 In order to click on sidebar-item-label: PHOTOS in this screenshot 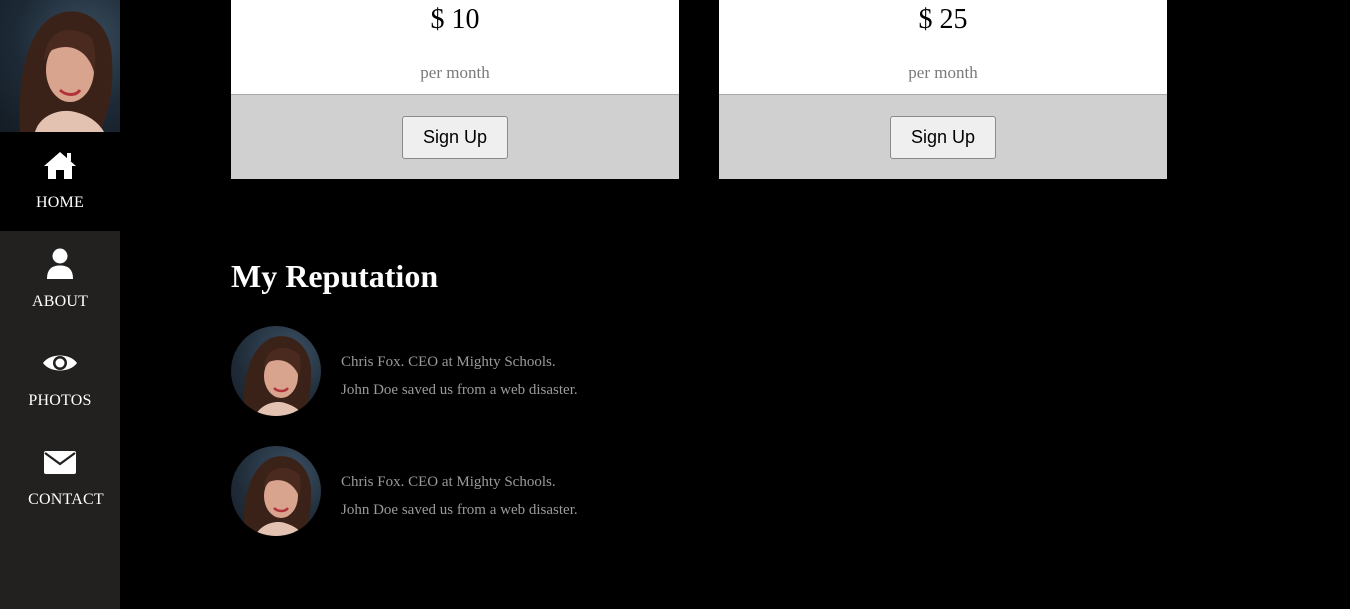, I will do `click(60, 400)`.